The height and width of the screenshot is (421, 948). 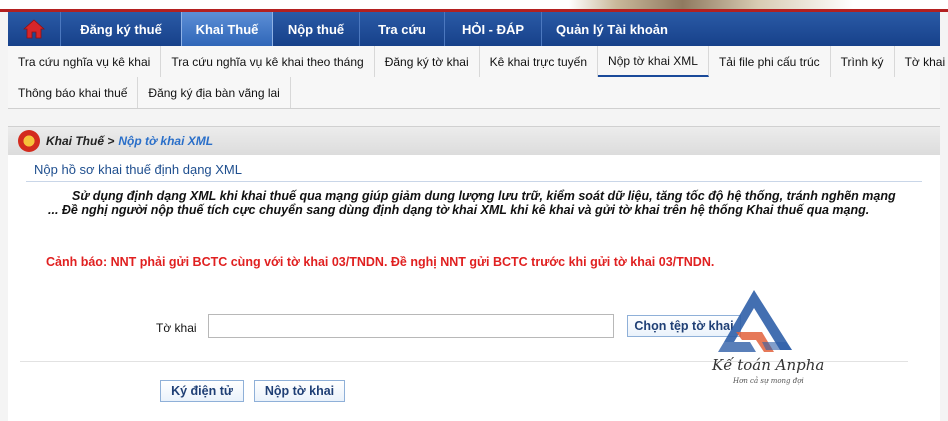 What do you see at coordinates (29, 141) in the screenshot?
I see `national-emblem-icon` at bounding box center [29, 141].